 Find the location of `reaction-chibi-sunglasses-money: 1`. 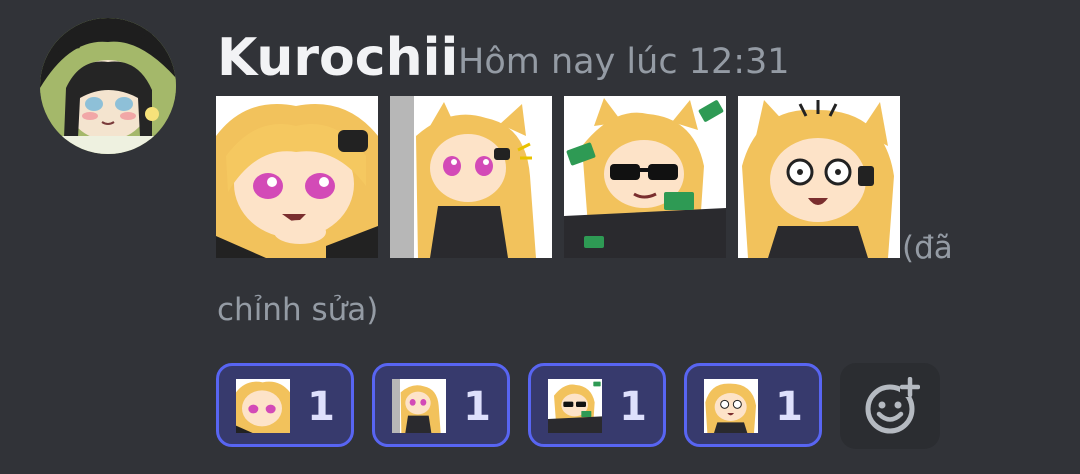

reaction-chibi-sunglasses-money: 1 is located at coordinates (597, 405).